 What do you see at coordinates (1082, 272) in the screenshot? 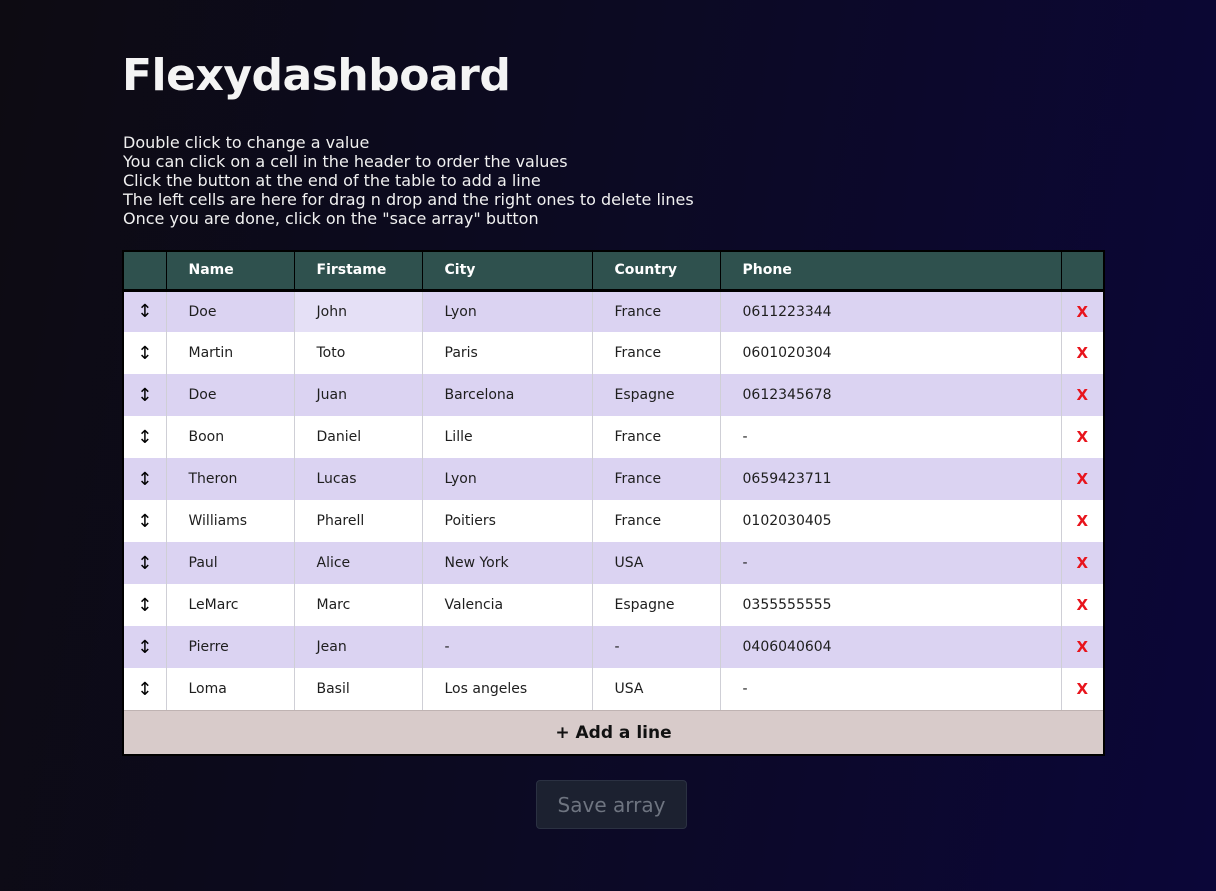
I see `header-delete` at bounding box center [1082, 272].